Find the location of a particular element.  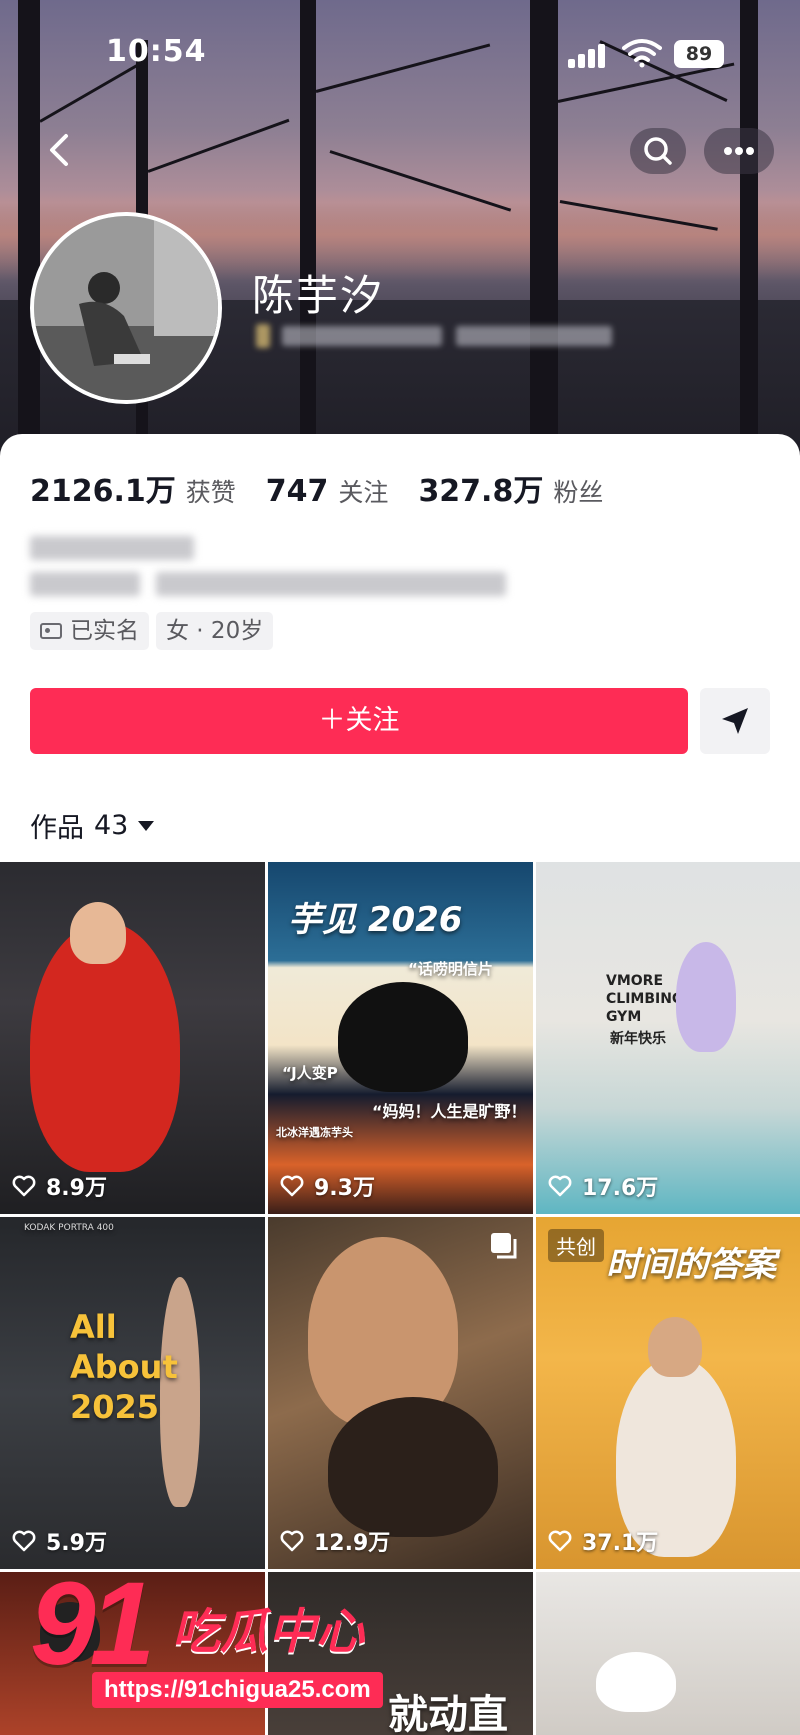

verified-tag: 已实名 is located at coordinates (89, 631).